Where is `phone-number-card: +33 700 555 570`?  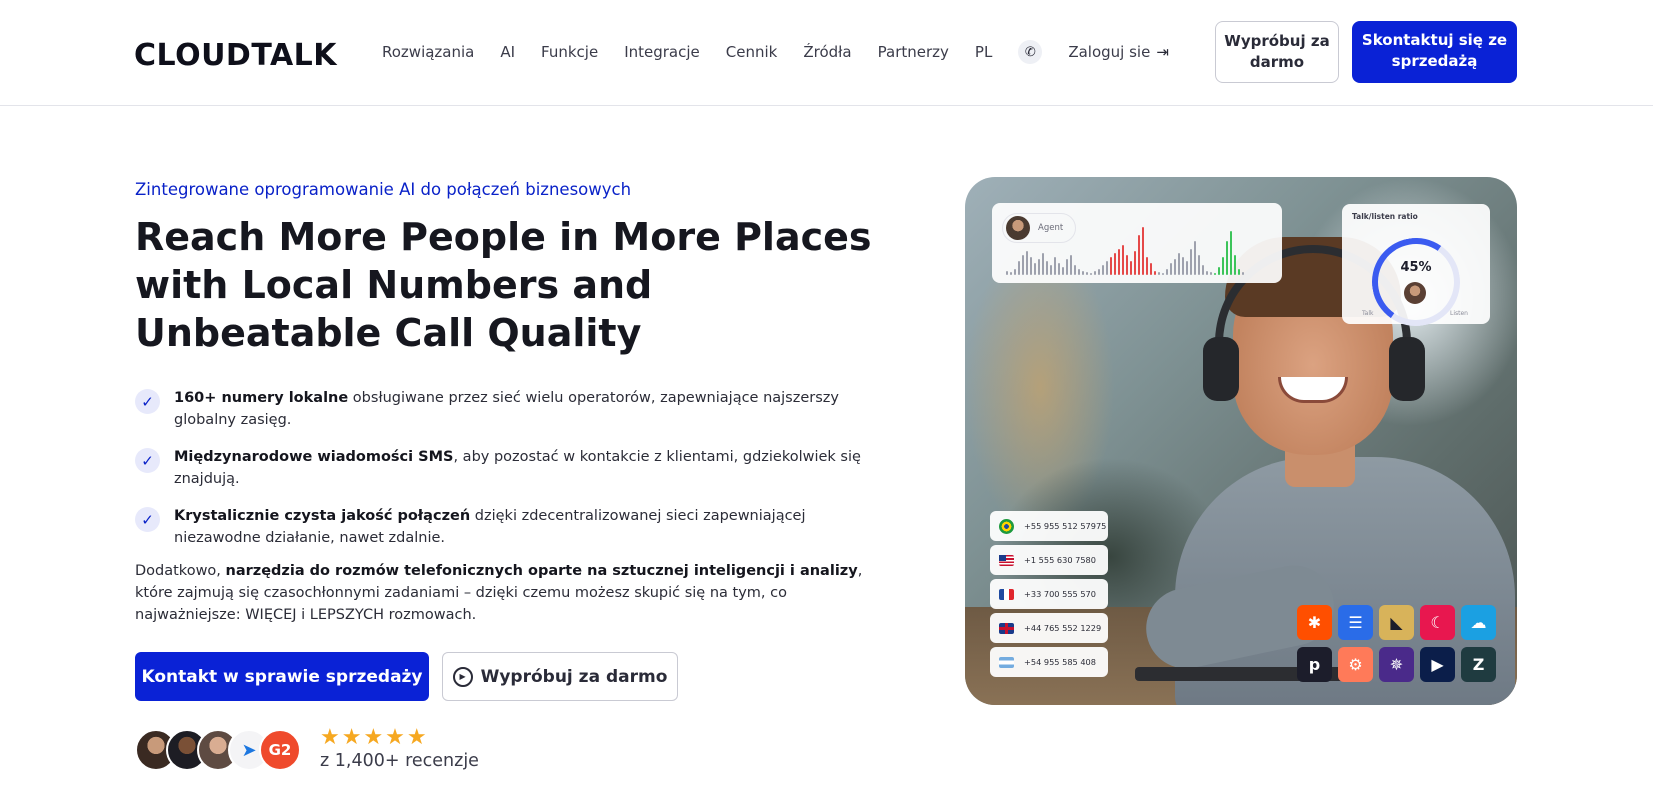 phone-number-card: +33 700 555 570 is located at coordinates (1049, 594).